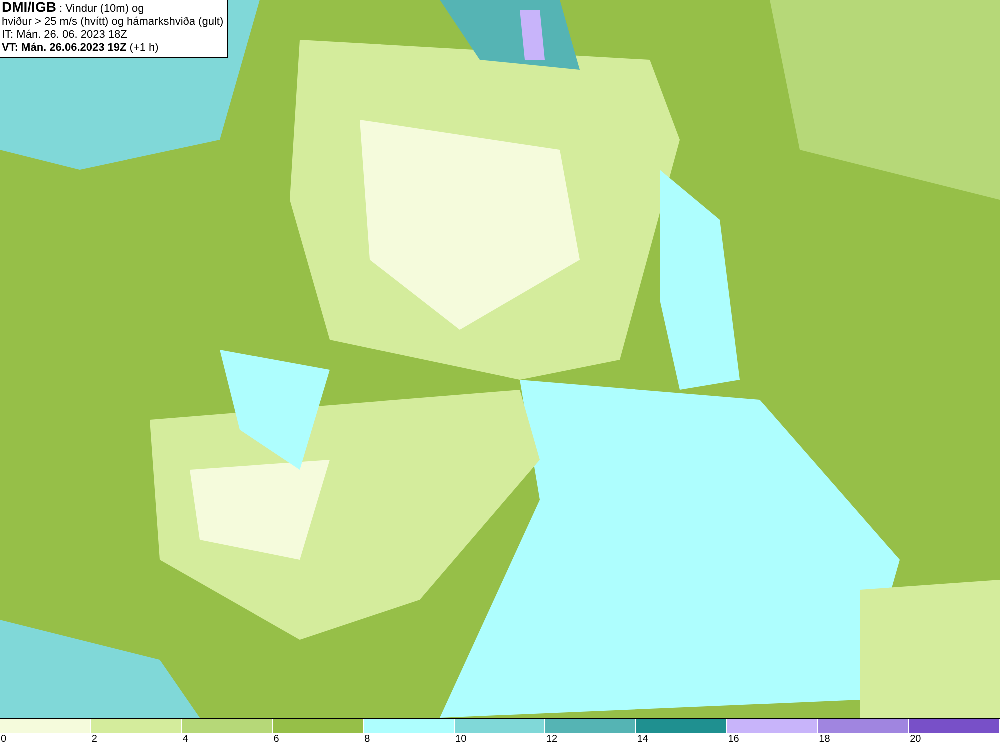 Image resolution: width=1000 pixels, height=747 pixels. Describe the element at coordinates (642, 739) in the screenshot. I see `legend-tick-label: 14` at that location.